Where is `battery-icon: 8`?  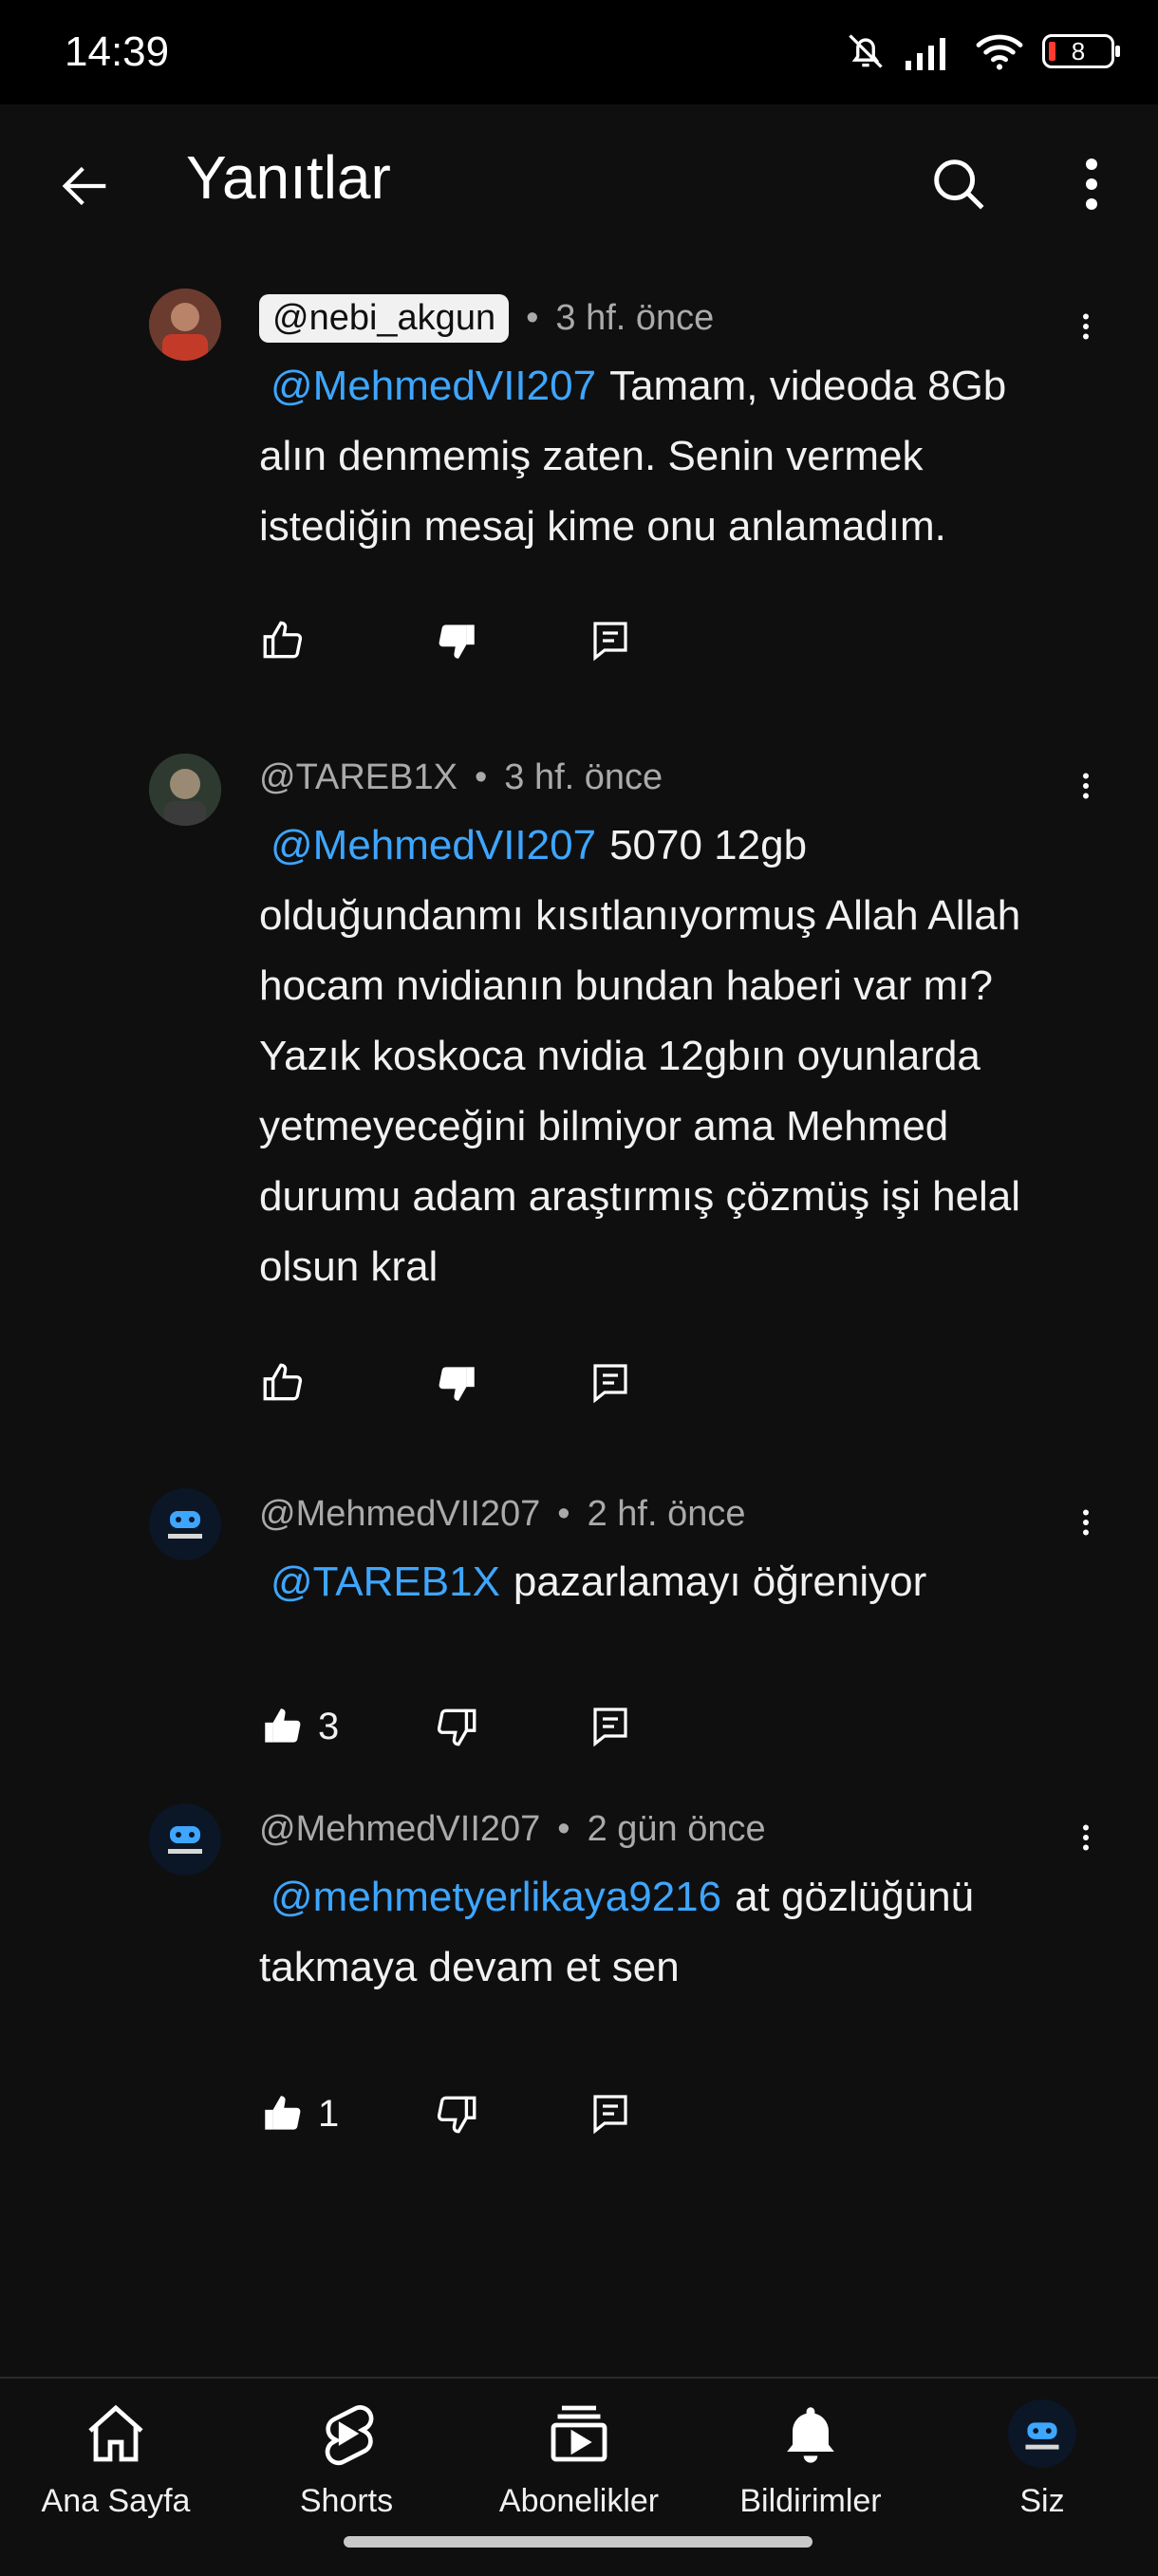 battery-icon: 8 is located at coordinates (1081, 51).